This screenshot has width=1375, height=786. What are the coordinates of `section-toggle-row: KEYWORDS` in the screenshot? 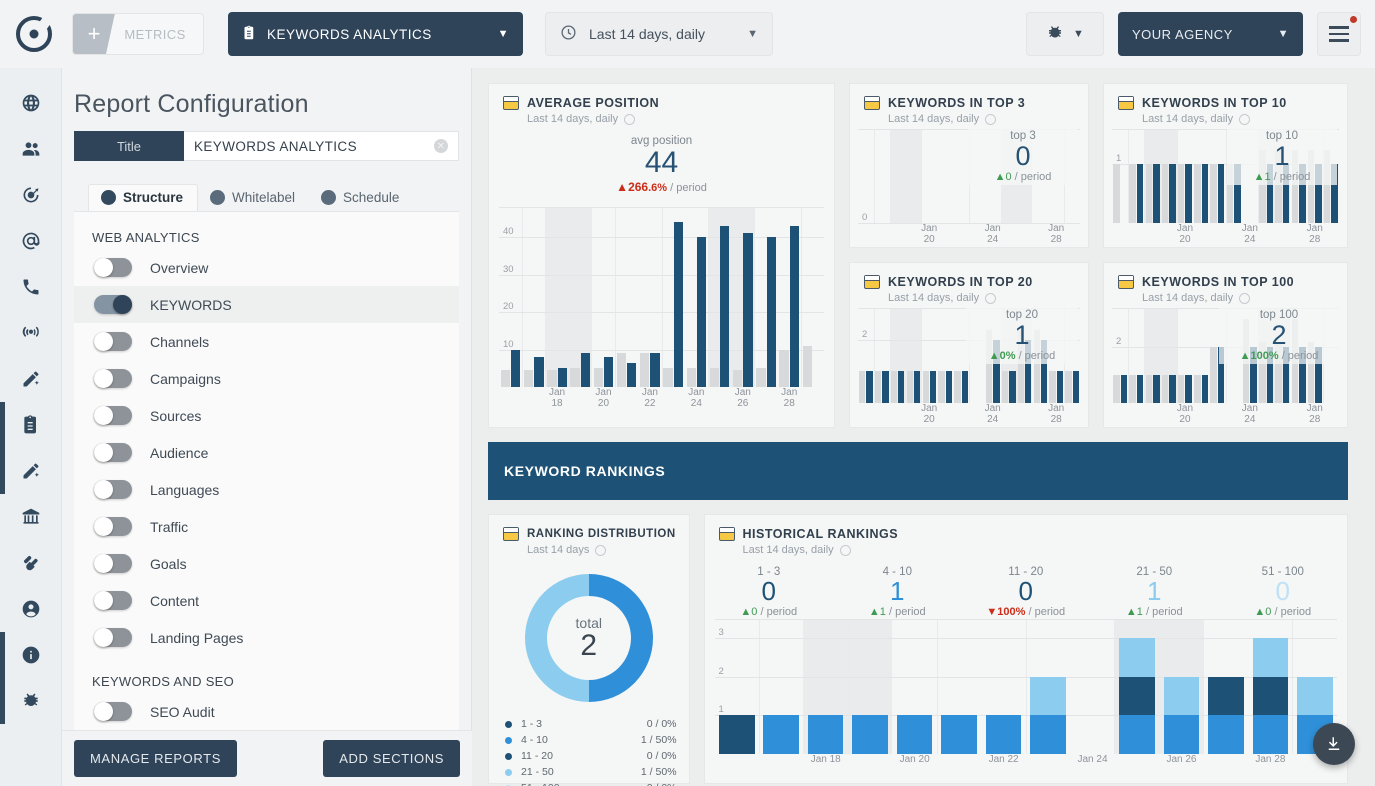 It's located at (266, 304).